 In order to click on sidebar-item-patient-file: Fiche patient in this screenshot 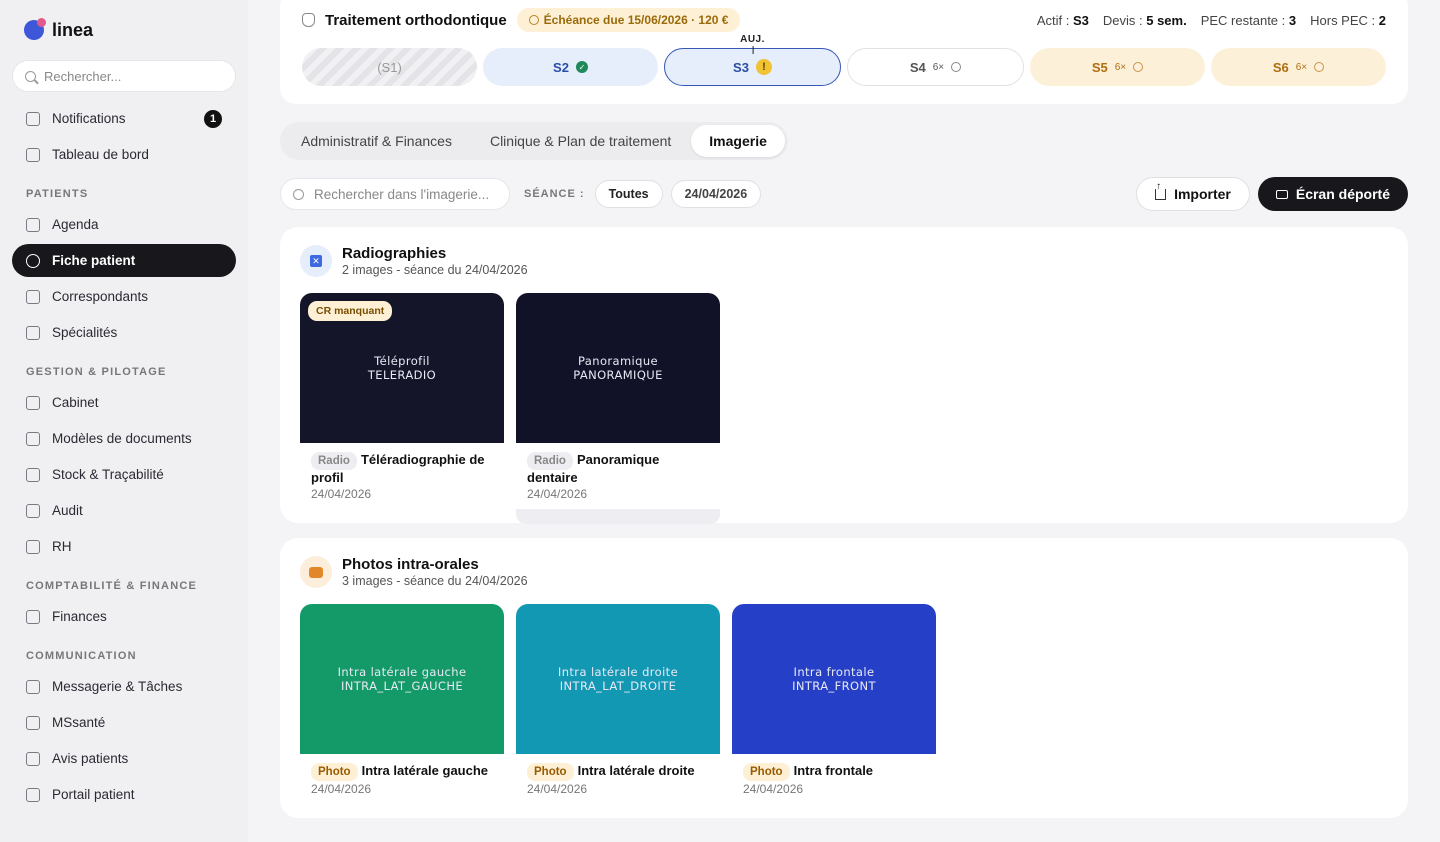, I will do `click(124, 260)`.